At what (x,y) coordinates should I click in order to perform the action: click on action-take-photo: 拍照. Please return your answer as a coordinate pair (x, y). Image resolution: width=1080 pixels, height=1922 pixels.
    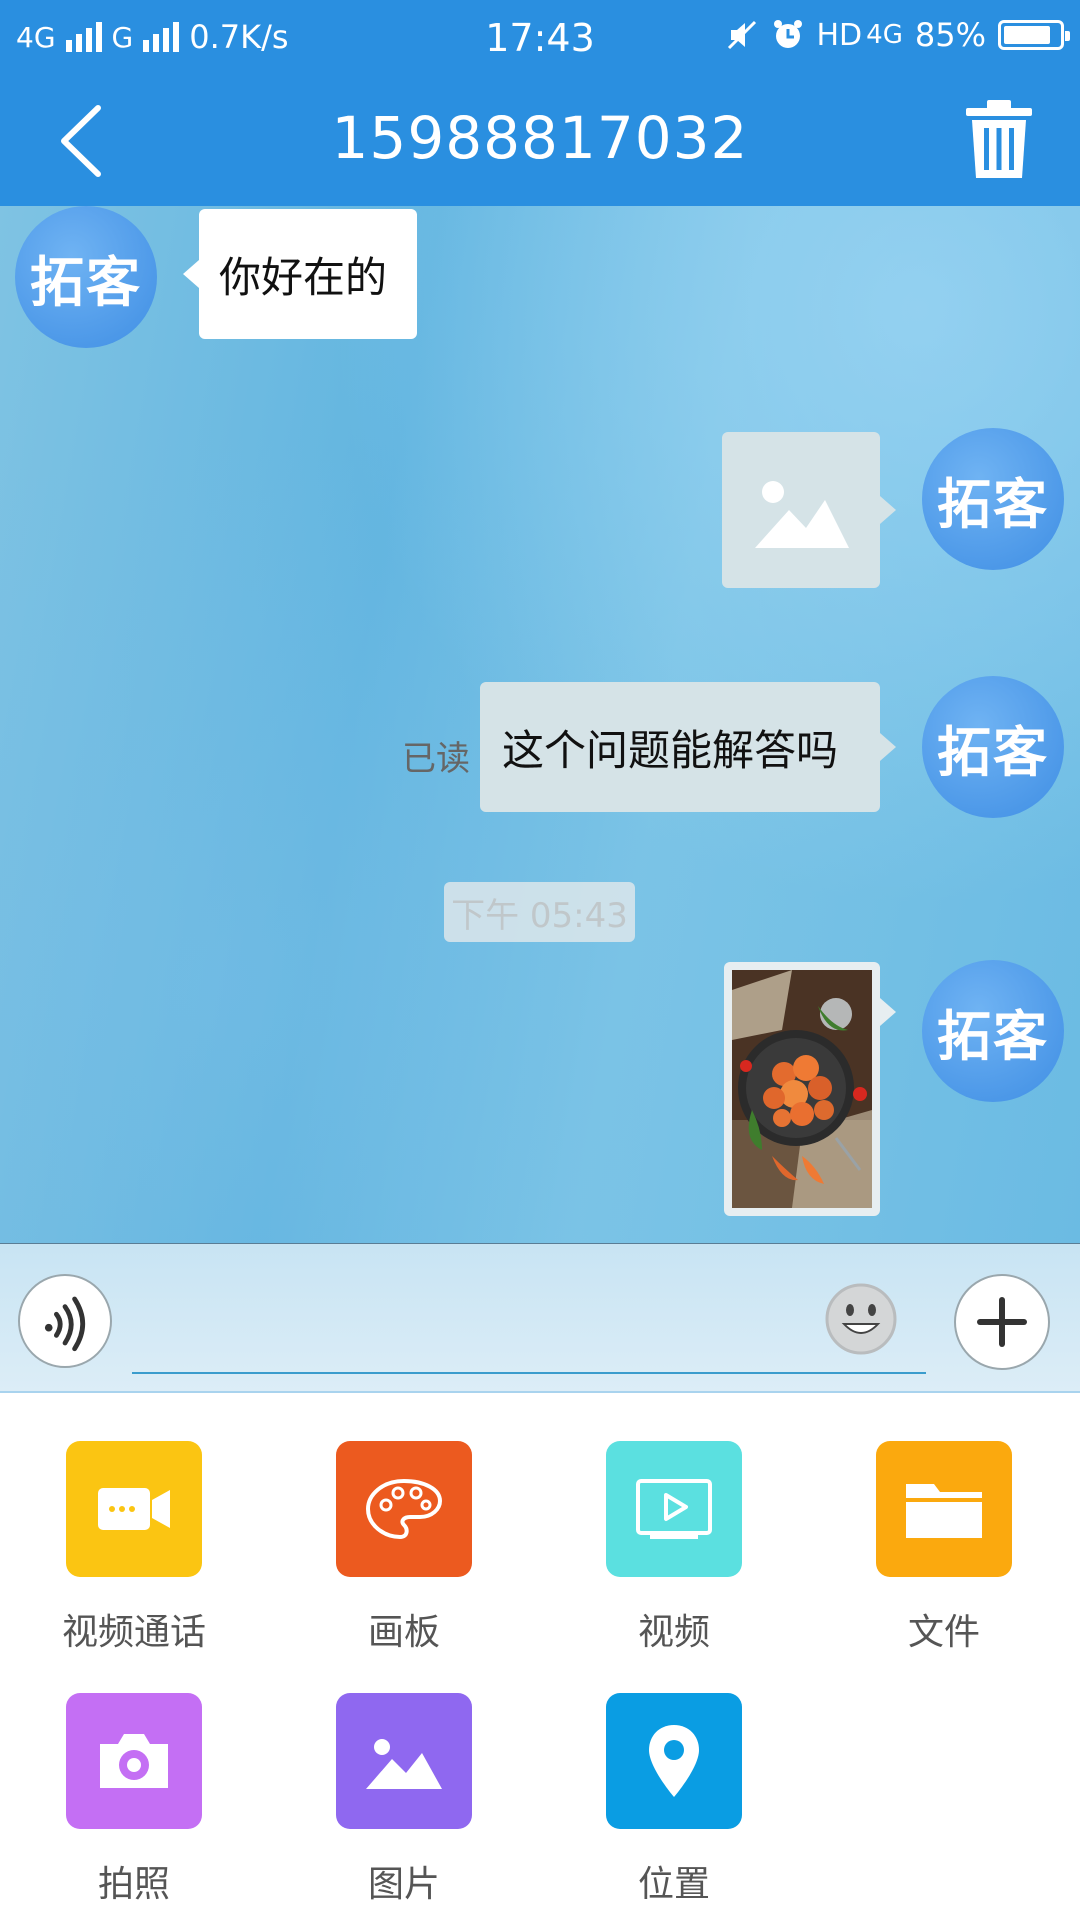
    Looking at the image, I should click on (134, 1800).